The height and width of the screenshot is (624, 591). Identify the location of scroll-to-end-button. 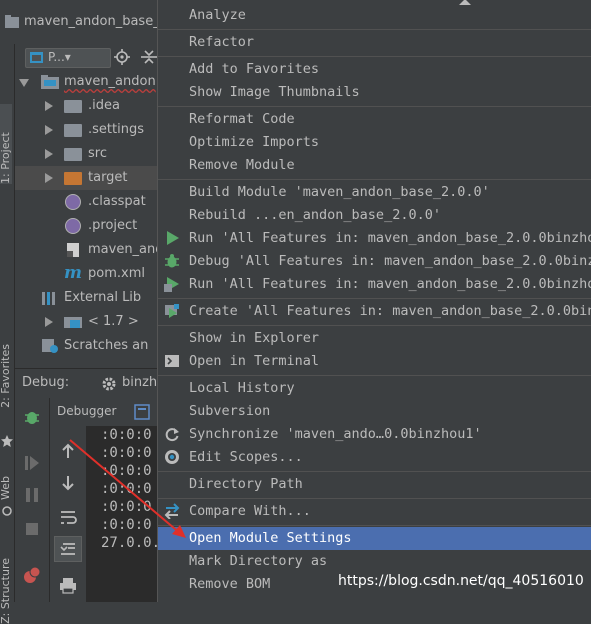
(68, 549).